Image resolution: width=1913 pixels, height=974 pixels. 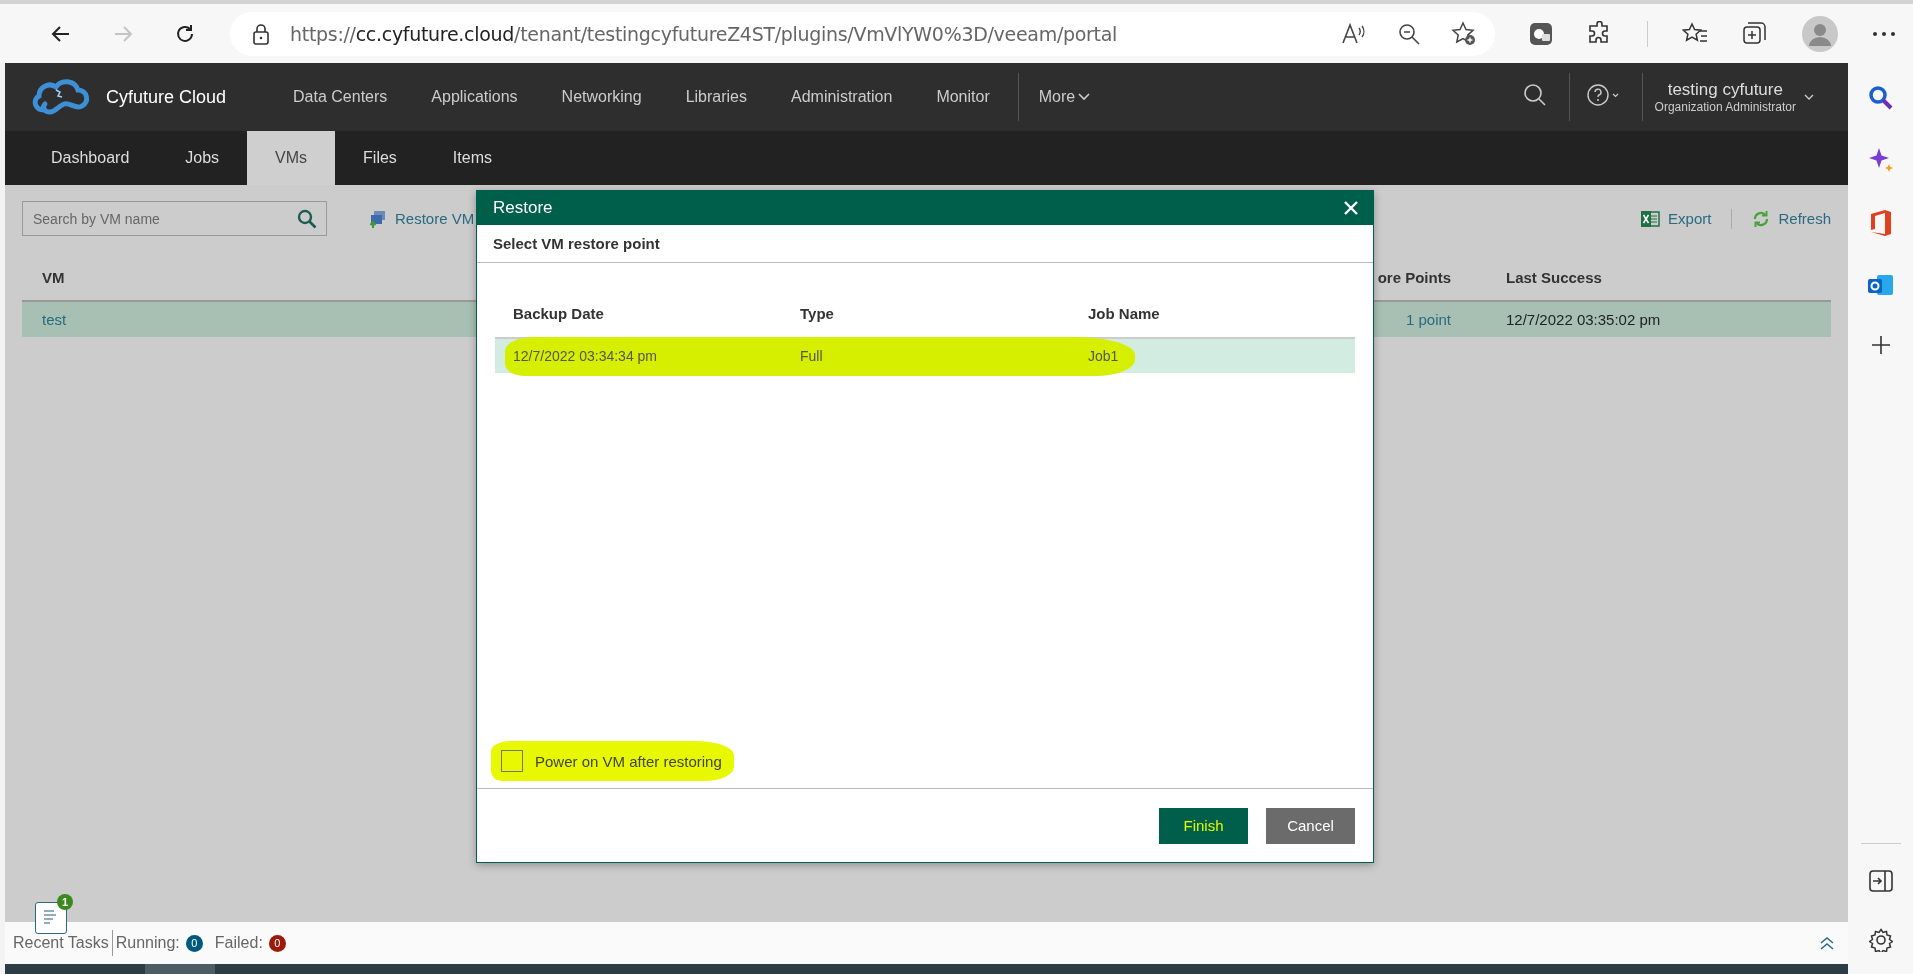 What do you see at coordinates (523, 208) in the screenshot?
I see `dialog-title: Restore` at bounding box center [523, 208].